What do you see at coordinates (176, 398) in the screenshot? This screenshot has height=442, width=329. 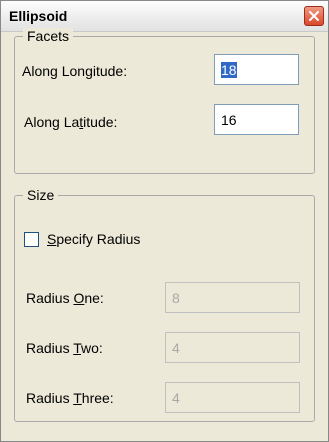 I see `radius-three-value: 4` at bounding box center [176, 398].